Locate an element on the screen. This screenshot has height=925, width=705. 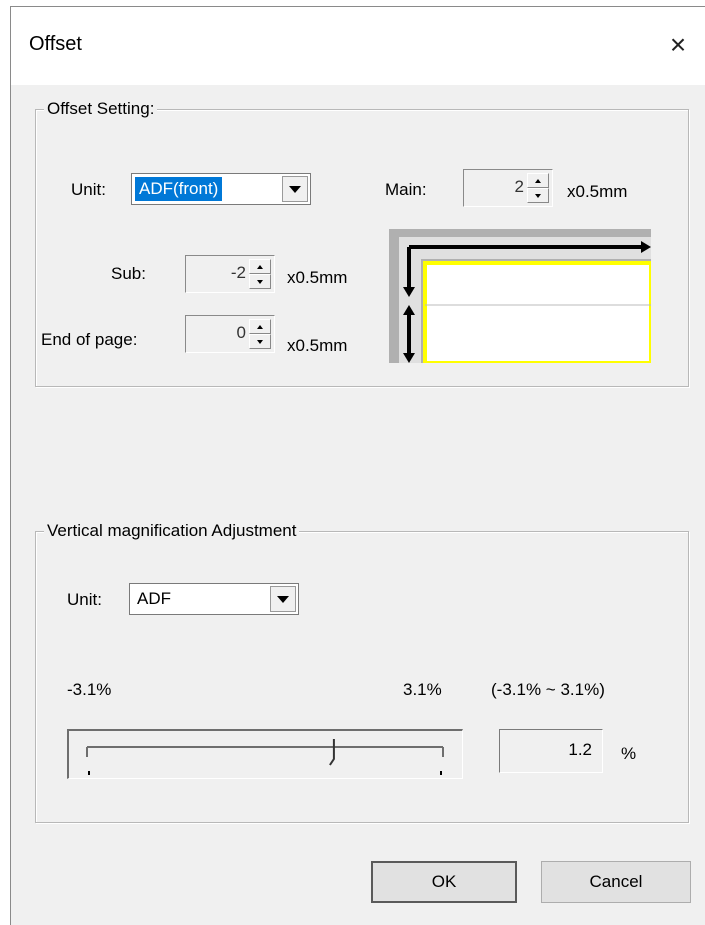
end-of-page-spin-up is located at coordinates (260, 326).